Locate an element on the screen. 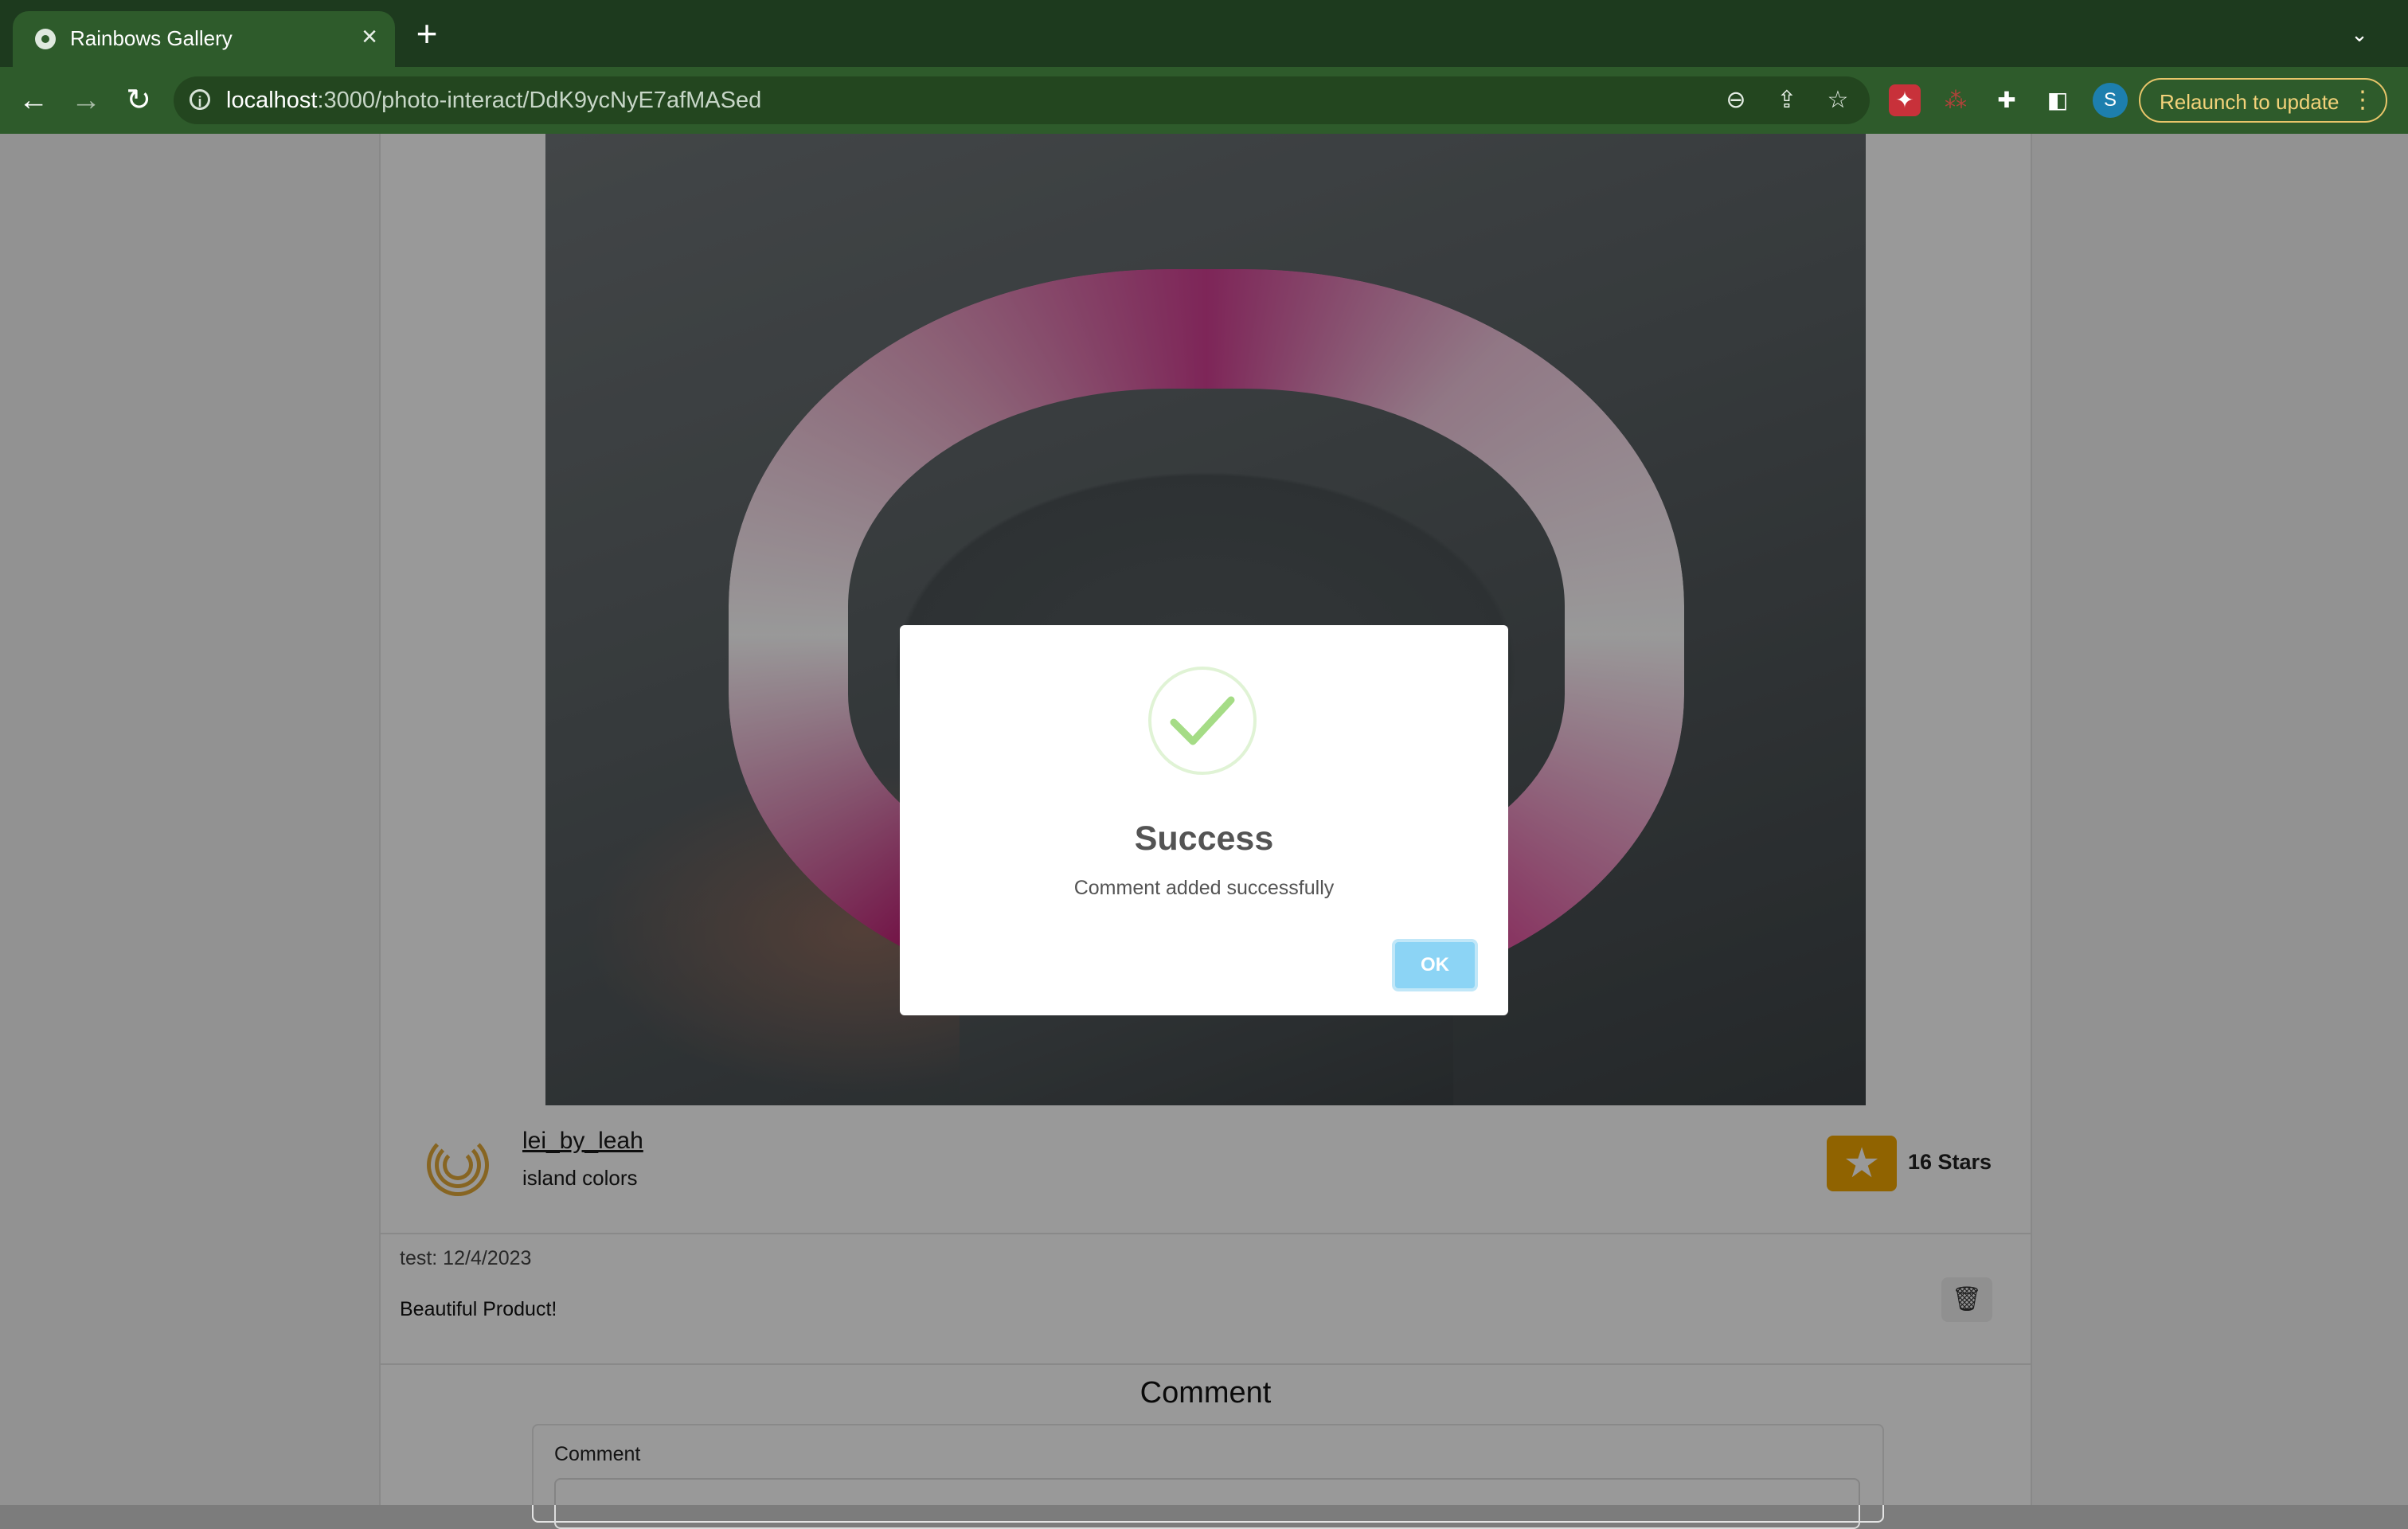  info-icon: i is located at coordinates (200, 99).